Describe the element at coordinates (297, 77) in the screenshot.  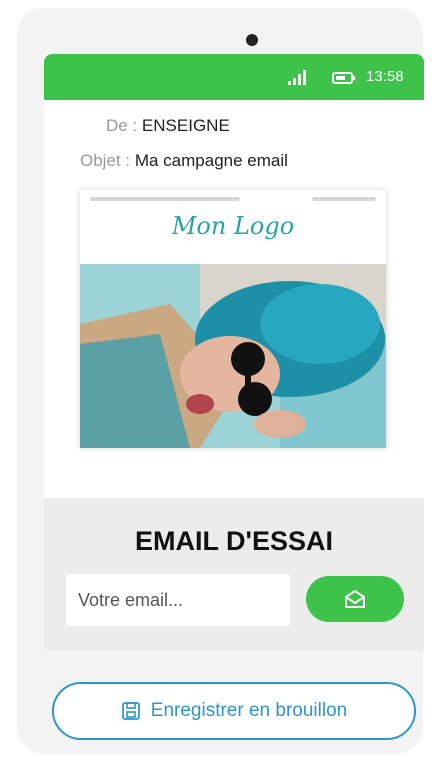
I see `signal-icon` at that location.